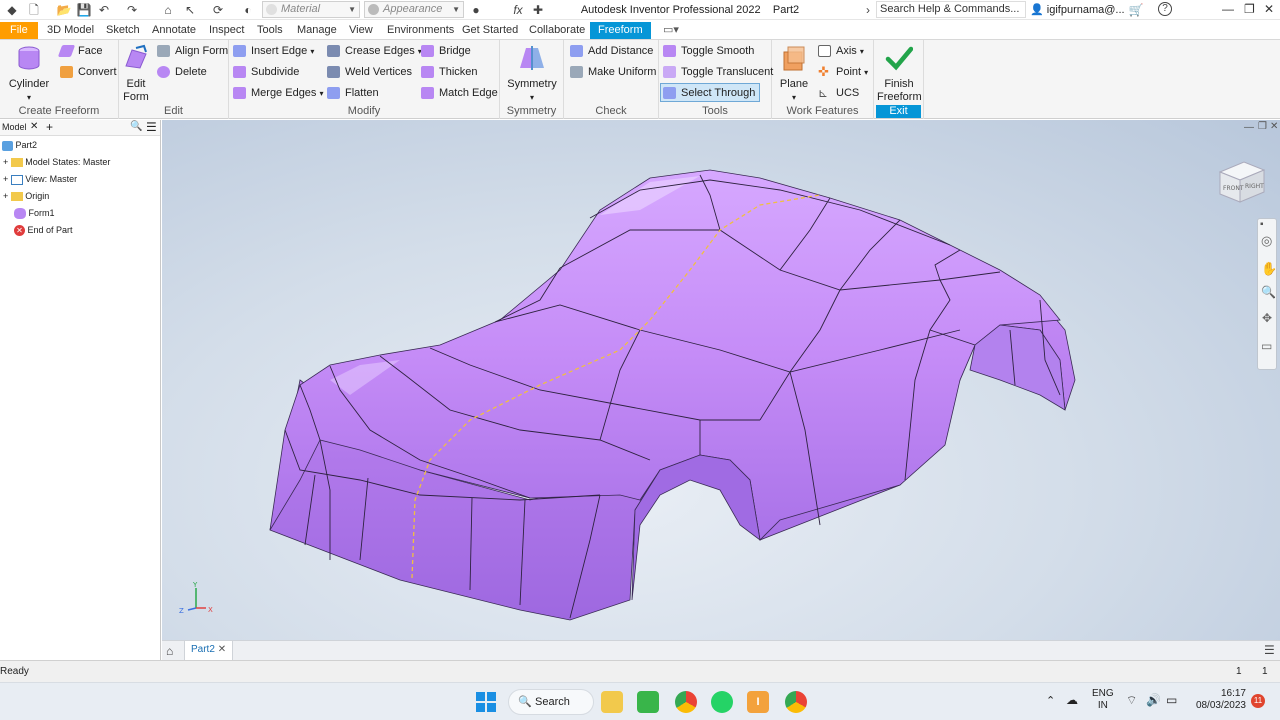 This screenshot has height=720, width=1280. Describe the element at coordinates (414, 9) in the screenshot. I see `appearance-combo: Appearance ▼` at that location.